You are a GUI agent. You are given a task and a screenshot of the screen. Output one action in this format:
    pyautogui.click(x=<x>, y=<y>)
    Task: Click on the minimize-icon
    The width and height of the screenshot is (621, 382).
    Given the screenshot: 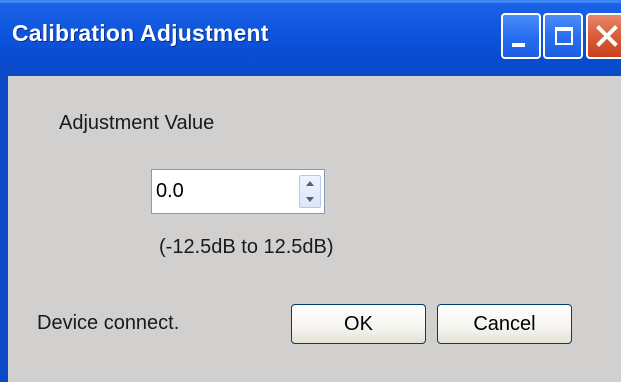 What is the action you would take?
    pyautogui.click(x=518, y=45)
    